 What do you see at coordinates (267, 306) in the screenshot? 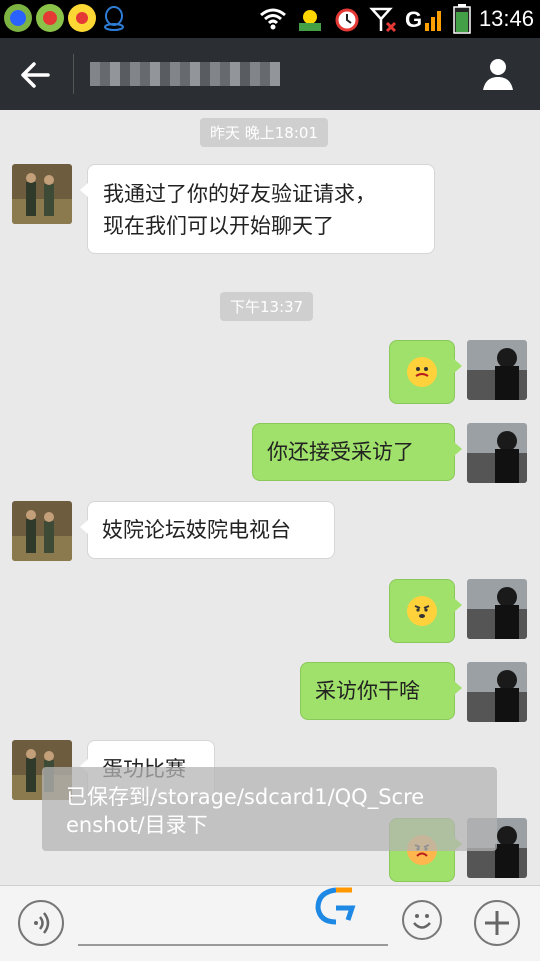
I see `timestamp: 下午13:37` at bounding box center [267, 306].